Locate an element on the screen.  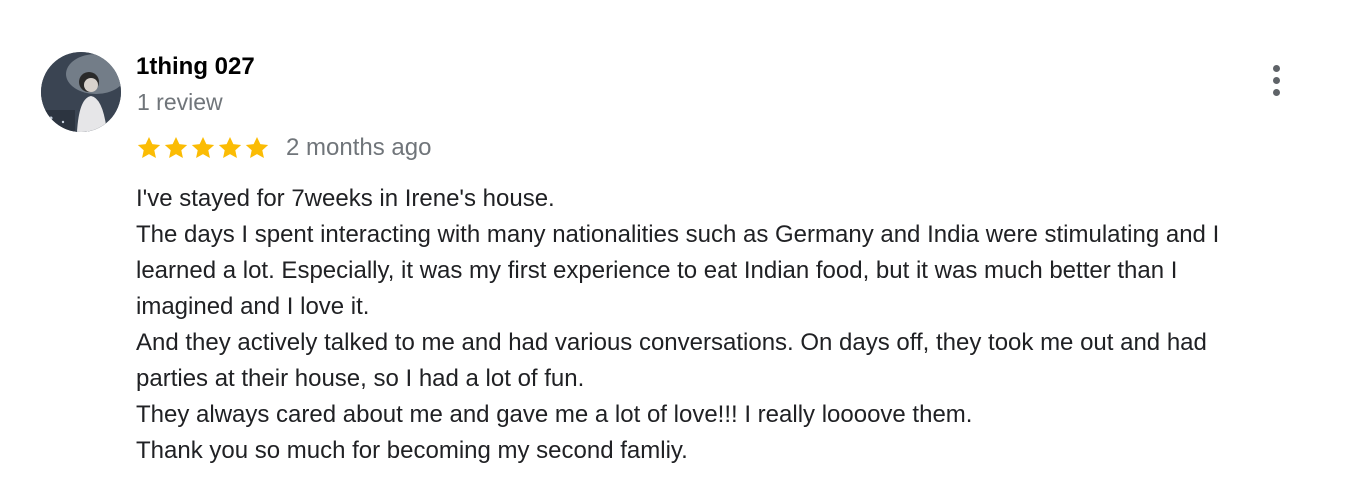
star-rating is located at coordinates (203, 148).